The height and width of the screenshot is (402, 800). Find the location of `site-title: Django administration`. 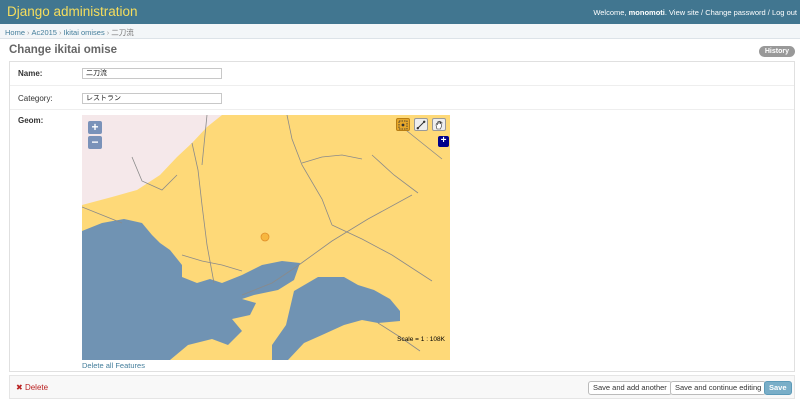

site-title: Django administration is located at coordinates (72, 11).